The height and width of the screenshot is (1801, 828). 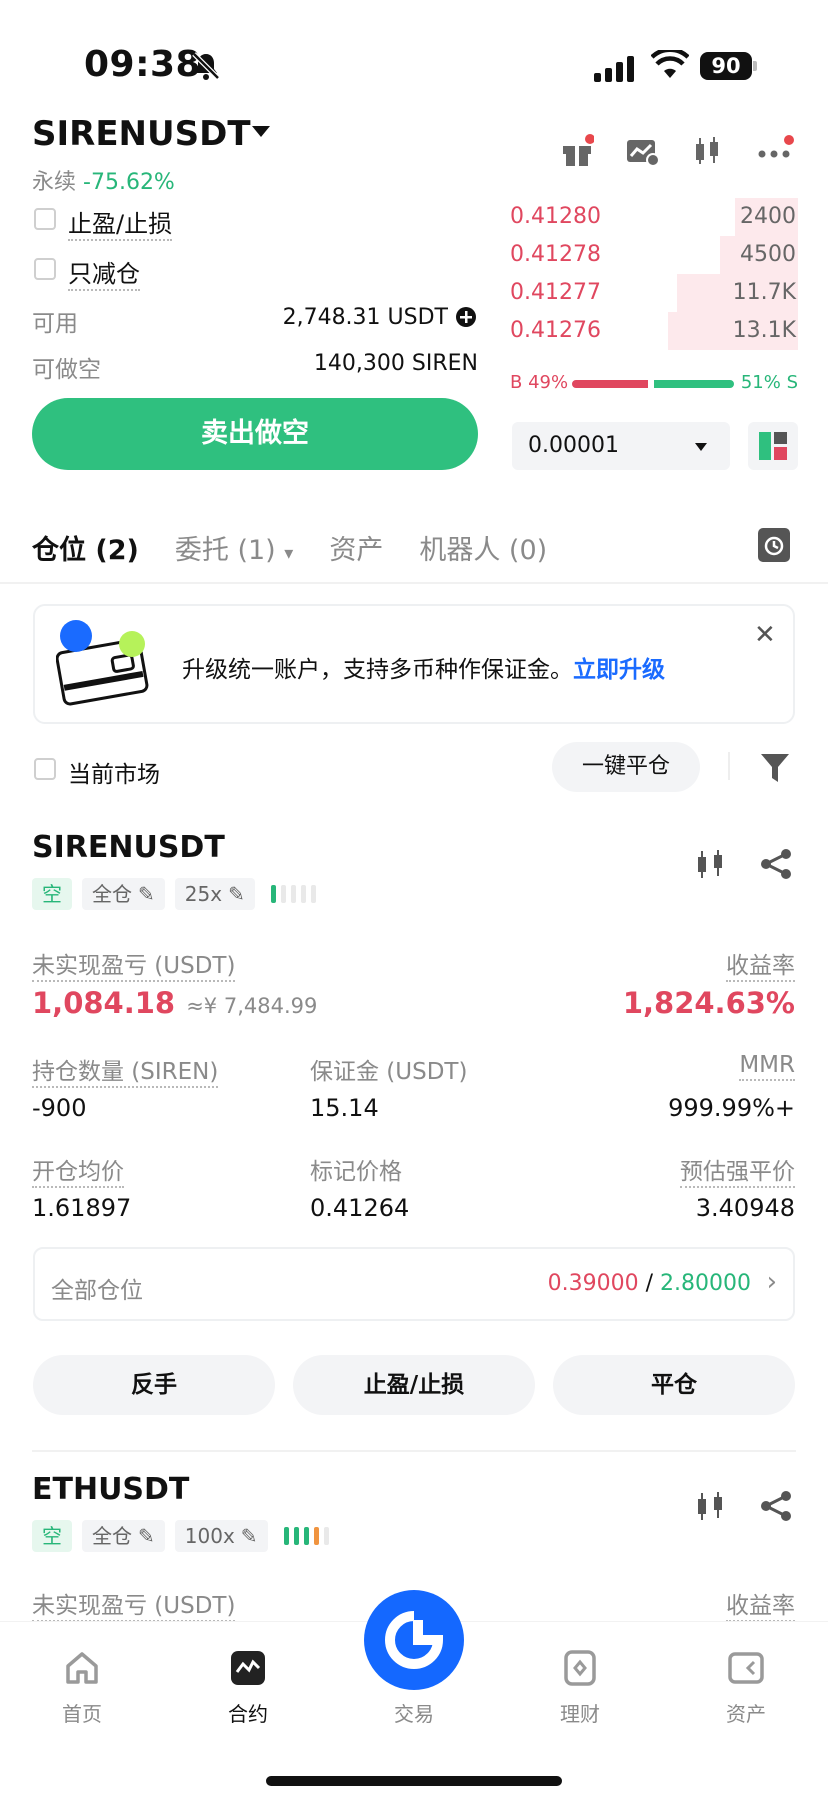 What do you see at coordinates (414, 1385) in the screenshot?
I see `tp-sl-button: 止盈/止损` at bounding box center [414, 1385].